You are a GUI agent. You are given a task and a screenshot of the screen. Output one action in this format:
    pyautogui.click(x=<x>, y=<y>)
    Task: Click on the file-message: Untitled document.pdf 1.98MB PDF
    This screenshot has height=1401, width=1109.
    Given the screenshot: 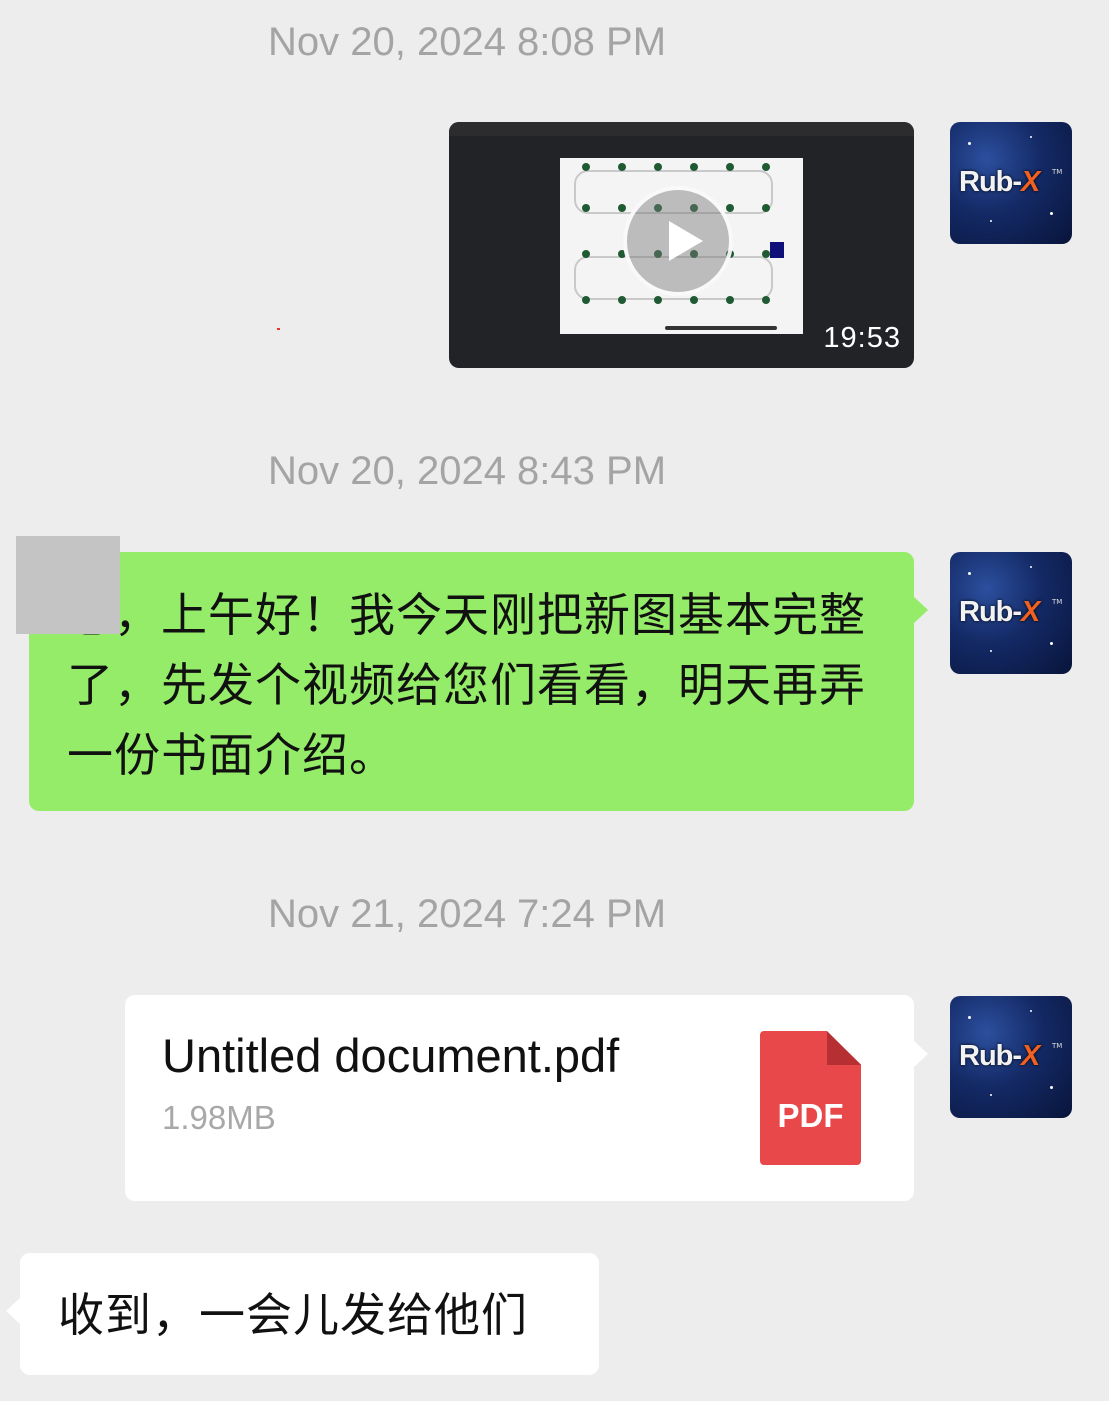 What is the action you would take?
    pyautogui.click(x=526, y=1098)
    